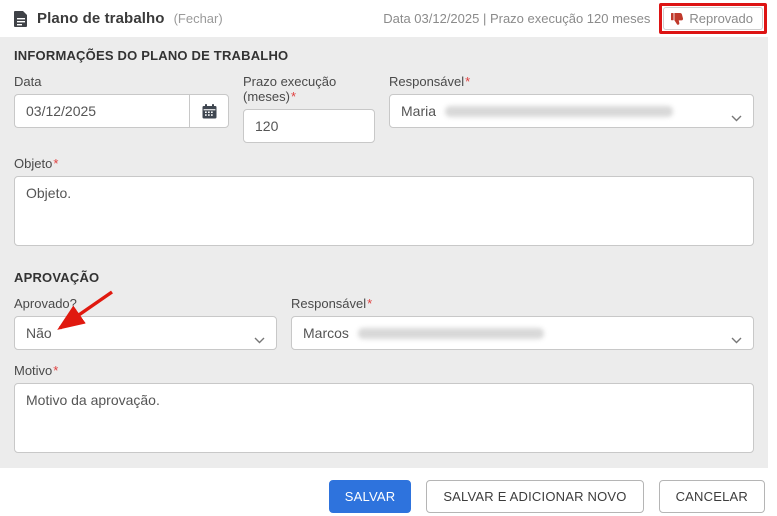 The width and height of the screenshot is (777, 516). Describe the element at coordinates (101, 111) in the screenshot. I see `date-input` at that location.